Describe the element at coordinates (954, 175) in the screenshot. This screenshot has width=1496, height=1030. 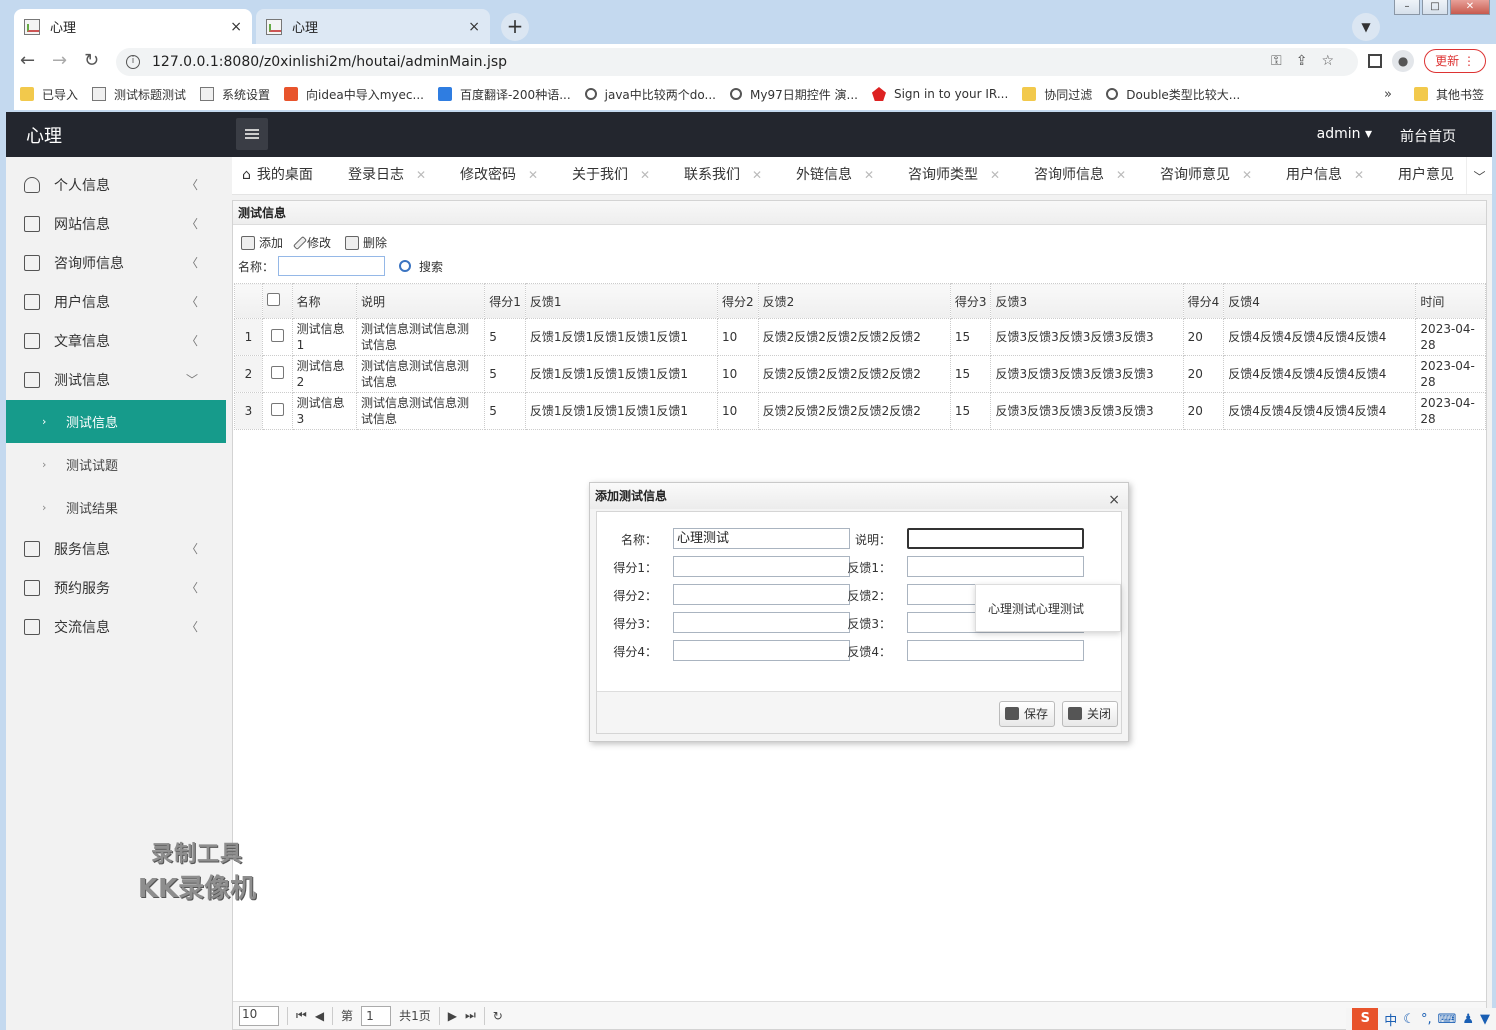
I see `page-tab: 咨询师类型 ✕` at that location.